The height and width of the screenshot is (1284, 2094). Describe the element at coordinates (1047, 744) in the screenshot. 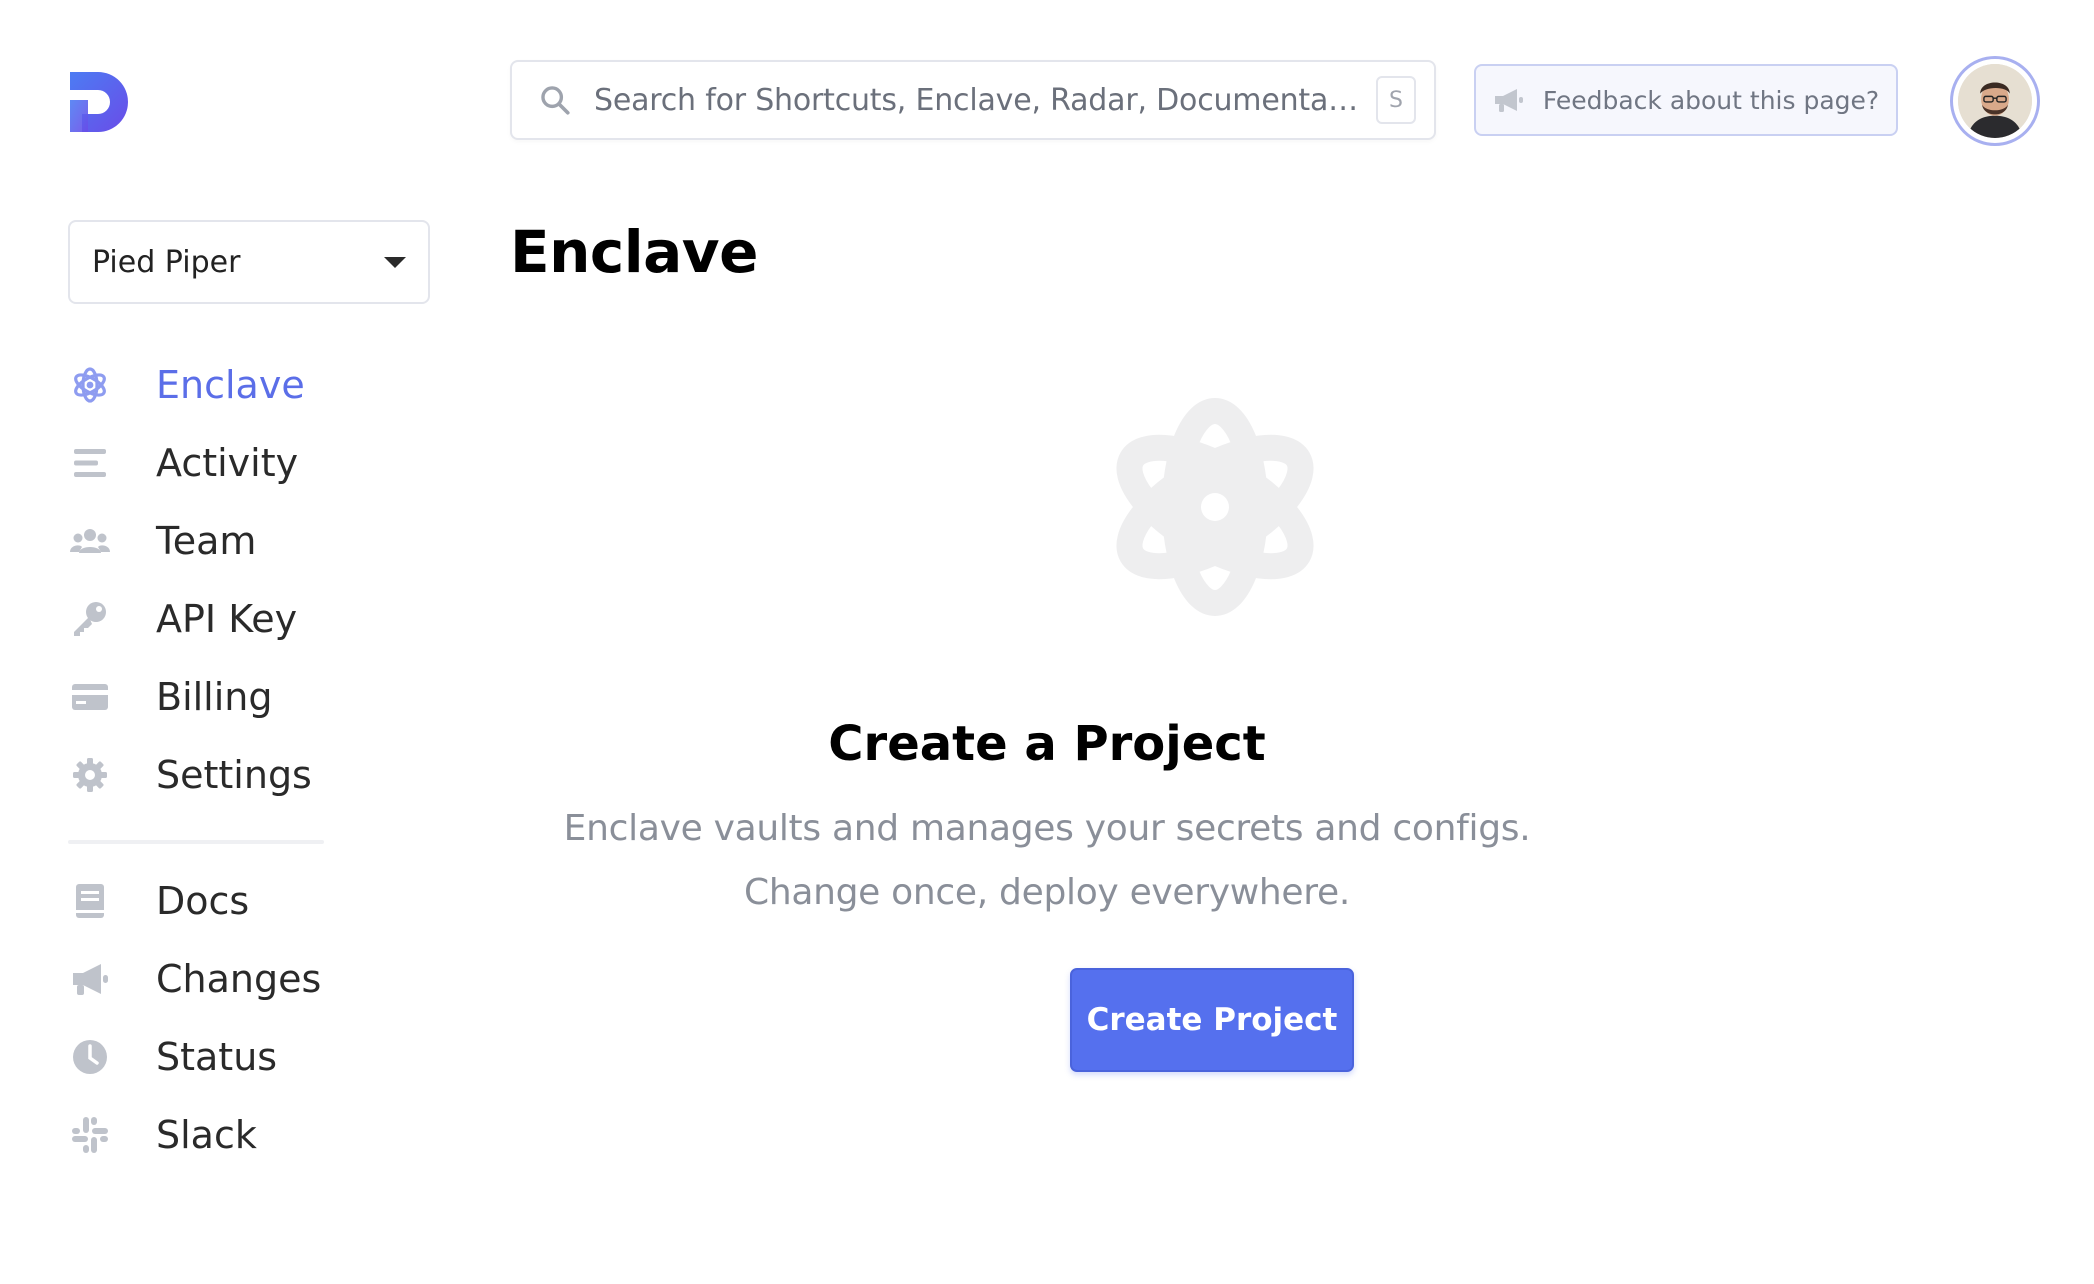

I see `empty-state-title: Create a Project` at that location.